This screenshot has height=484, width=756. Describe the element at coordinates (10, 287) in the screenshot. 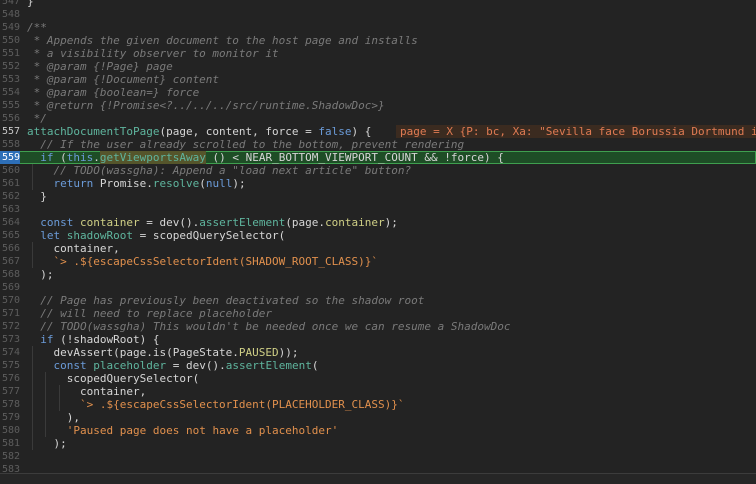

I see `line-number: 569` at that location.